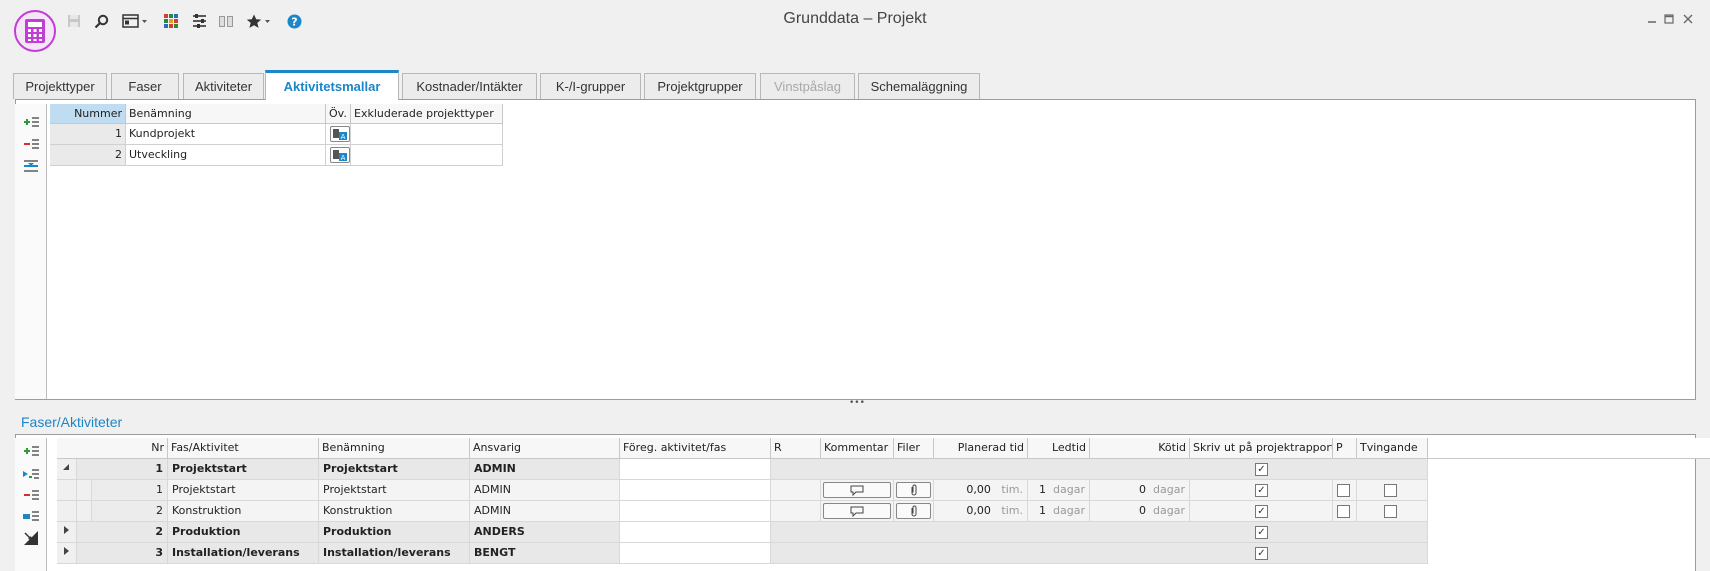  I want to click on table-row-benamning: Kundprojekt, so click(226, 134).